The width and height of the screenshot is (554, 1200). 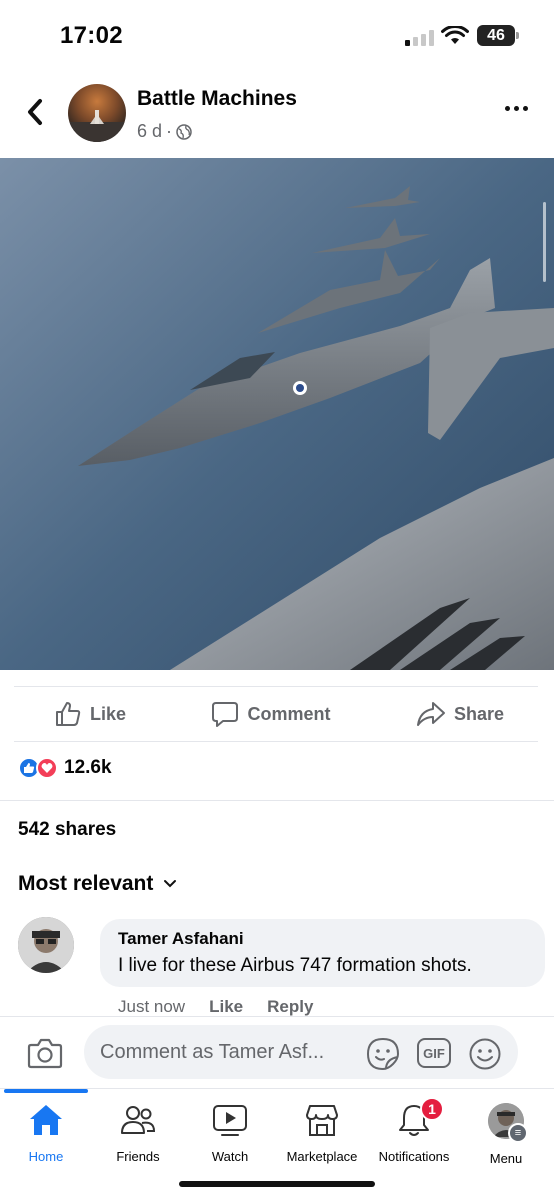 I want to click on comment-icon, so click(x=225, y=714).